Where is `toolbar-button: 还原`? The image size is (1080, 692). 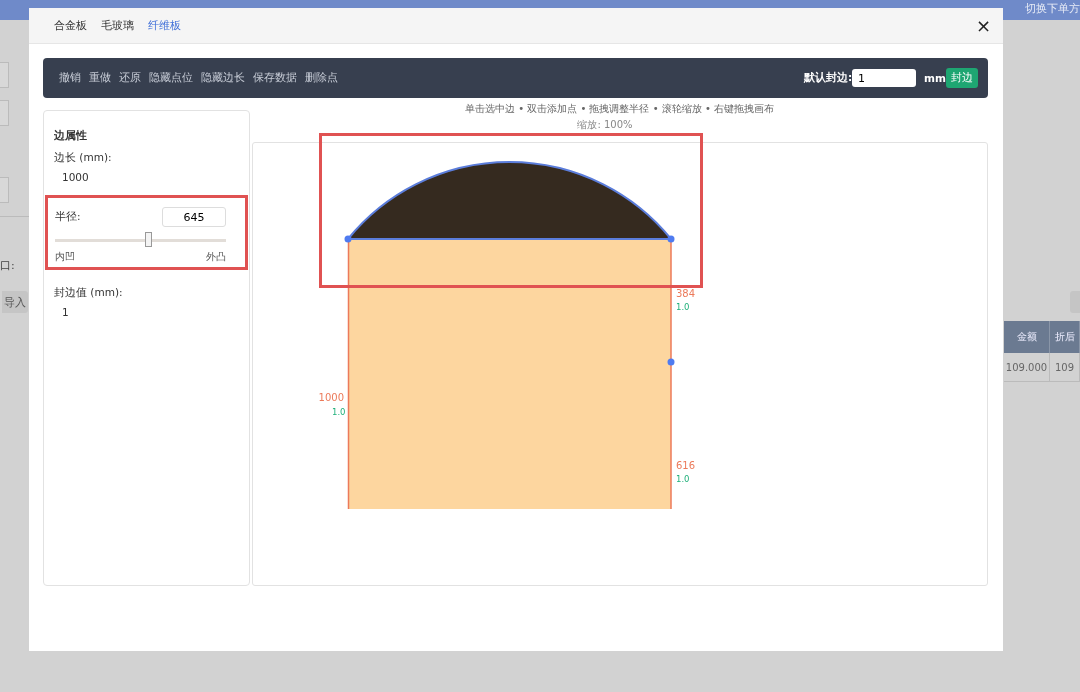 toolbar-button: 还原 is located at coordinates (130, 78).